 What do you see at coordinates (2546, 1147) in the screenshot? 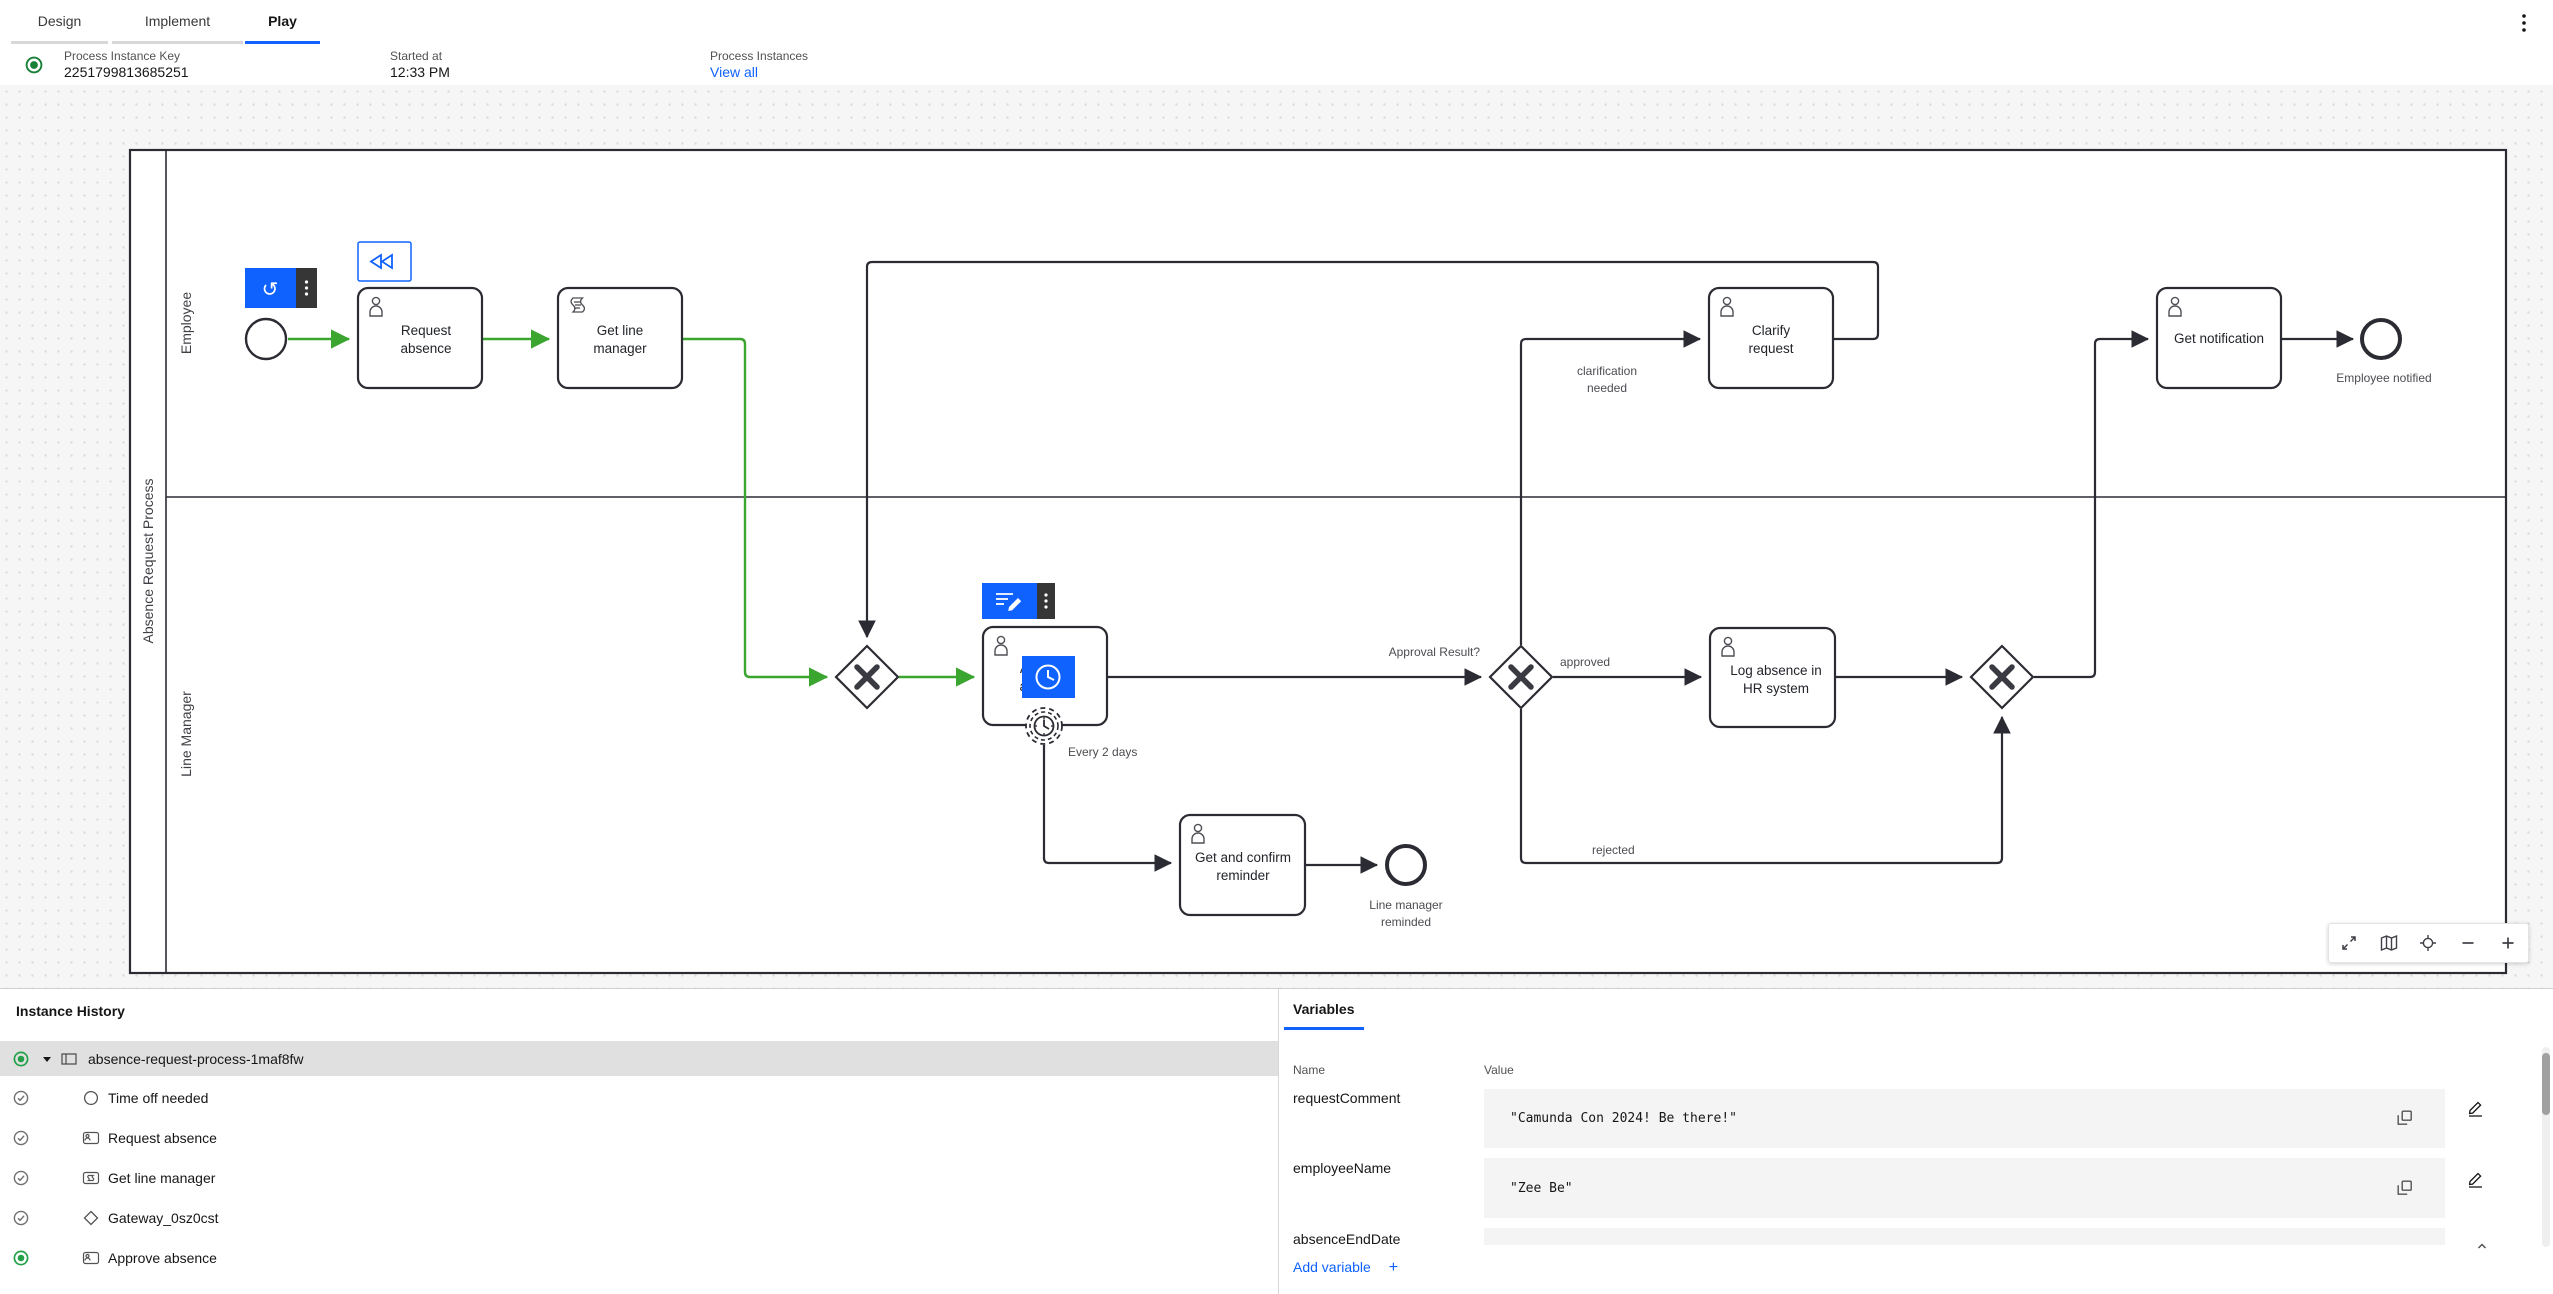
I see `variables-scrollbar` at bounding box center [2546, 1147].